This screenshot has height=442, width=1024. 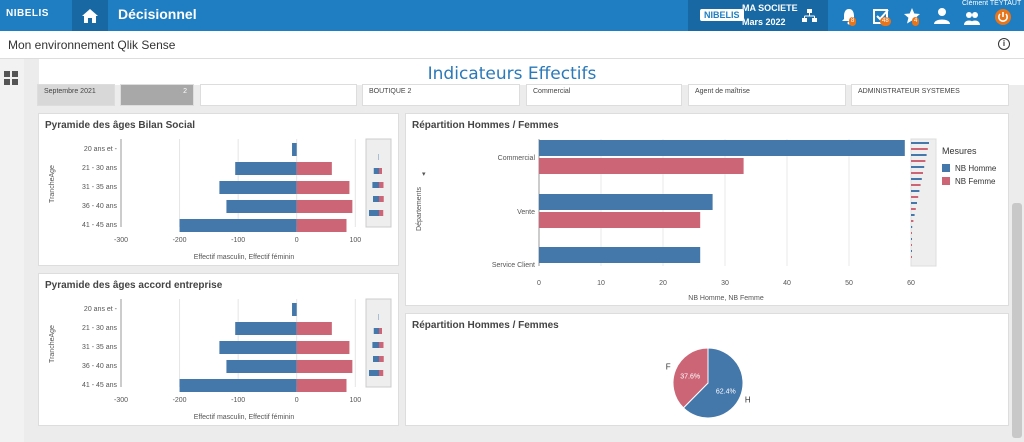 What do you see at coordinates (849, 283) in the screenshot?
I see `x-tick-label: 50` at bounding box center [849, 283].